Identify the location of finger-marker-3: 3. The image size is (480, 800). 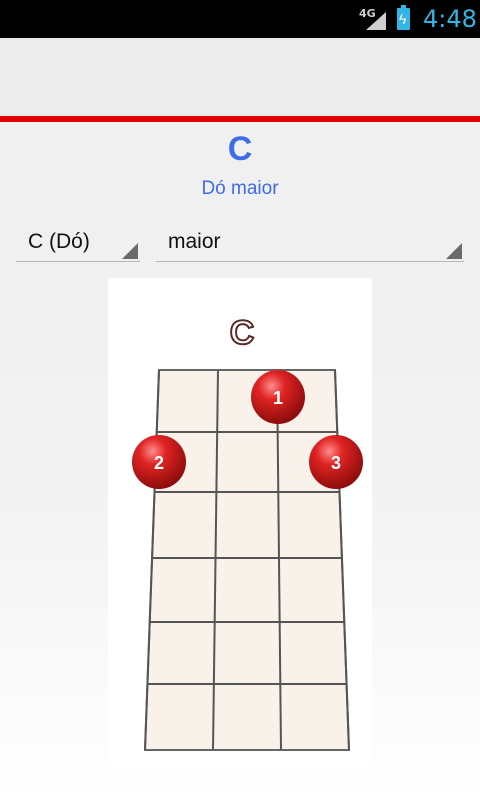
(336, 462).